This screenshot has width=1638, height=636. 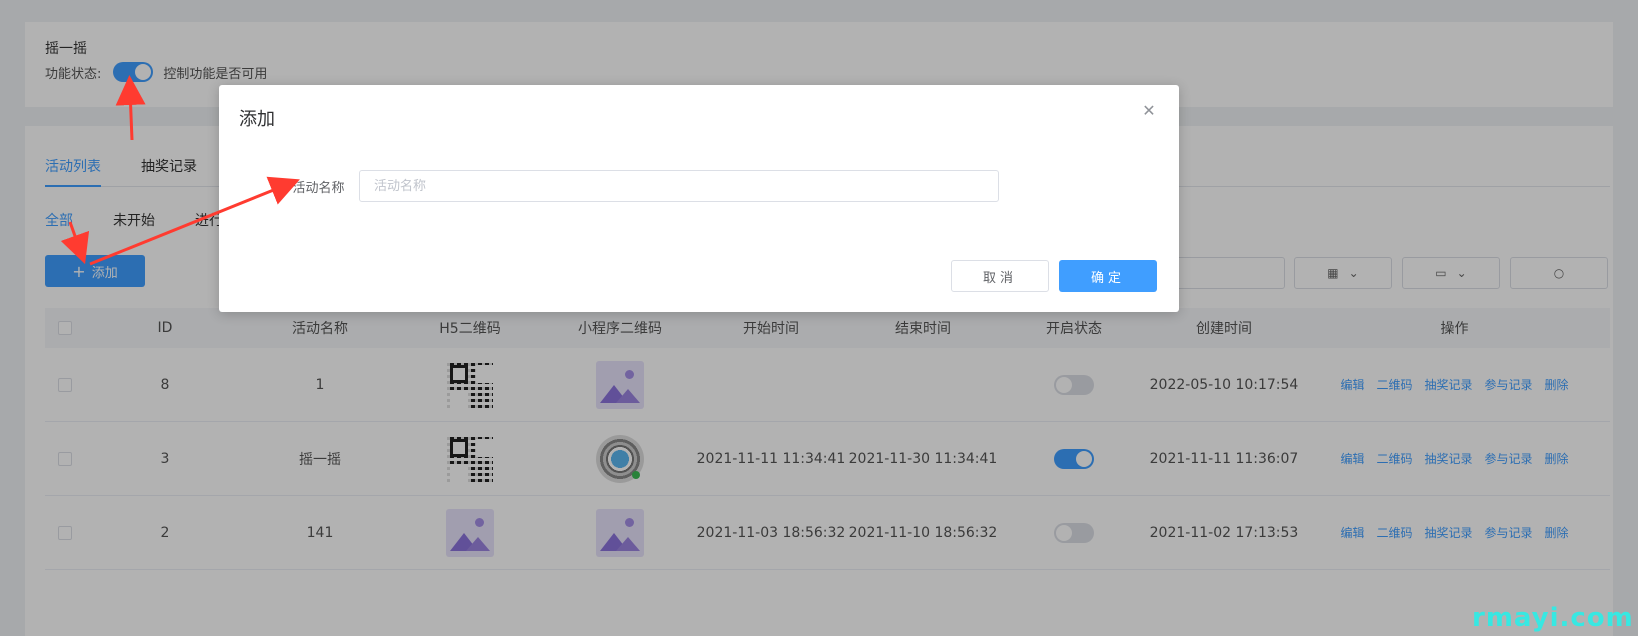 I want to click on dialog-title: 添加, so click(x=257, y=119).